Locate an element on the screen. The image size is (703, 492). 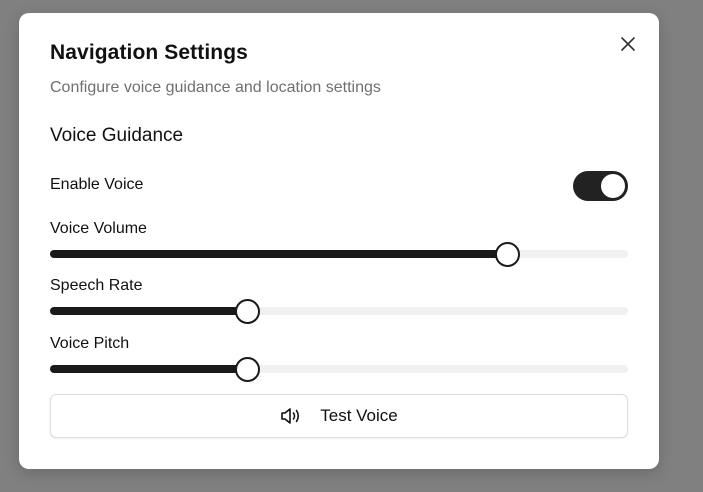
speech-rate-slider is located at coordinates (339, 311).